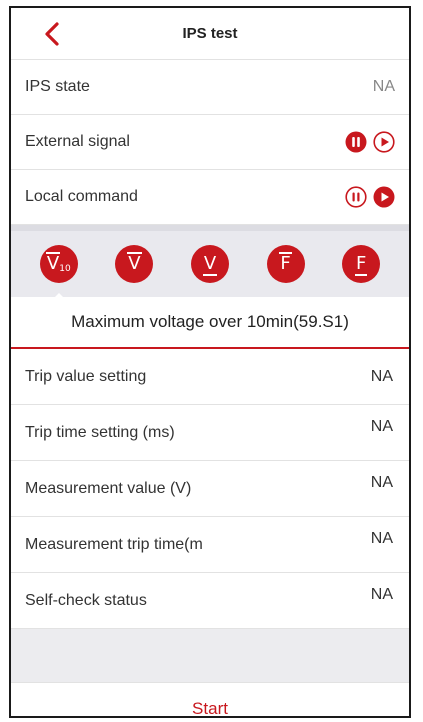  I want to click on measurement-value-value: NA, so click(381, 482).